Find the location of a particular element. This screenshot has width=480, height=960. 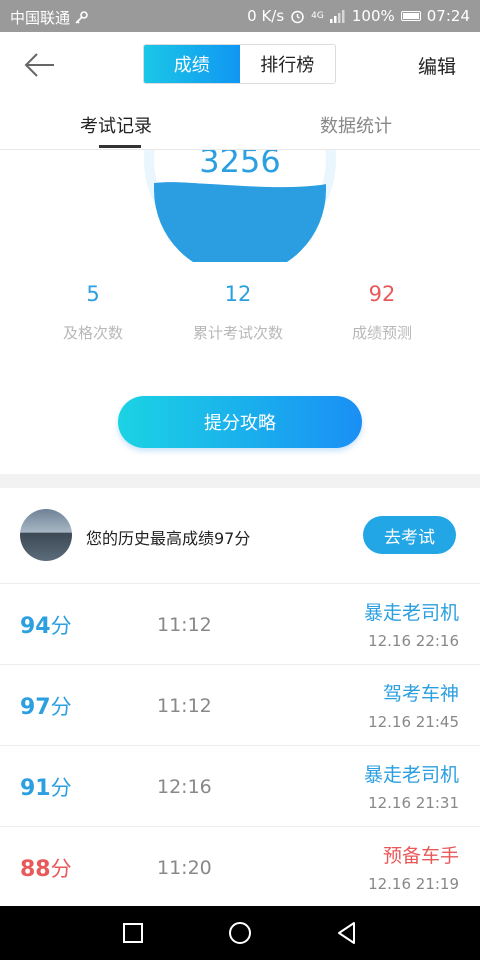

record-title: 预备车手 is located at coordinates (420, 856).